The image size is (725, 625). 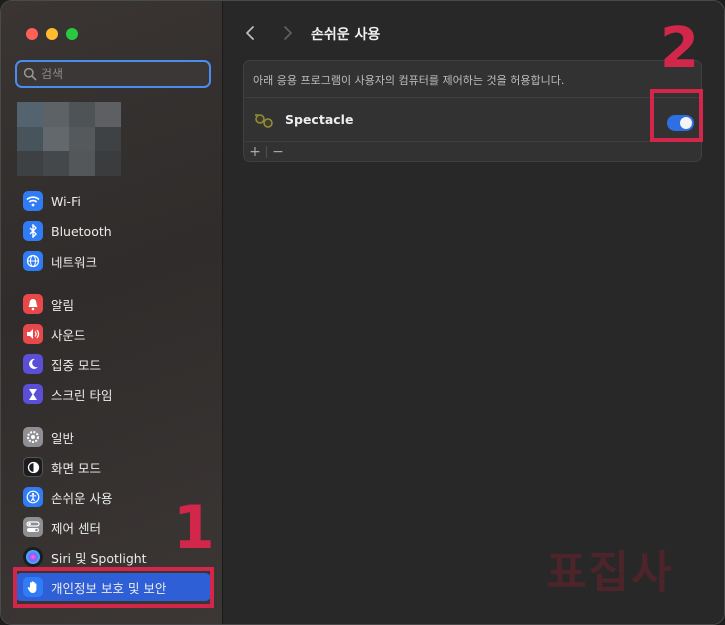 What do you see at coordinates (409, 80) in the screenshot?
I see `panel-description: 아래 응용 프로그램이 사용자의 컴퓨터를 제어하는 것을 허용합니다.` at bounding box center [409, 80].